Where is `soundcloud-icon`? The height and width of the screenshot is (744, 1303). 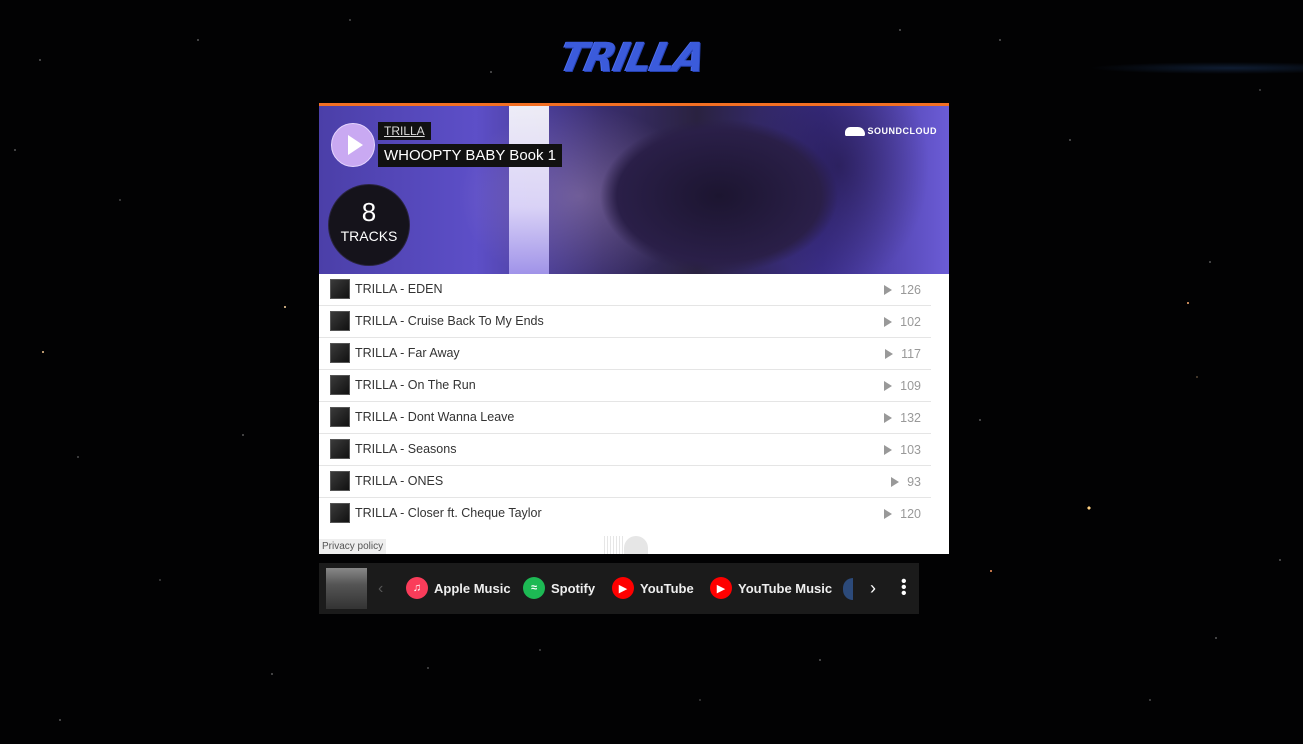 soundcloud-icon is located at coordinates (854, 131).